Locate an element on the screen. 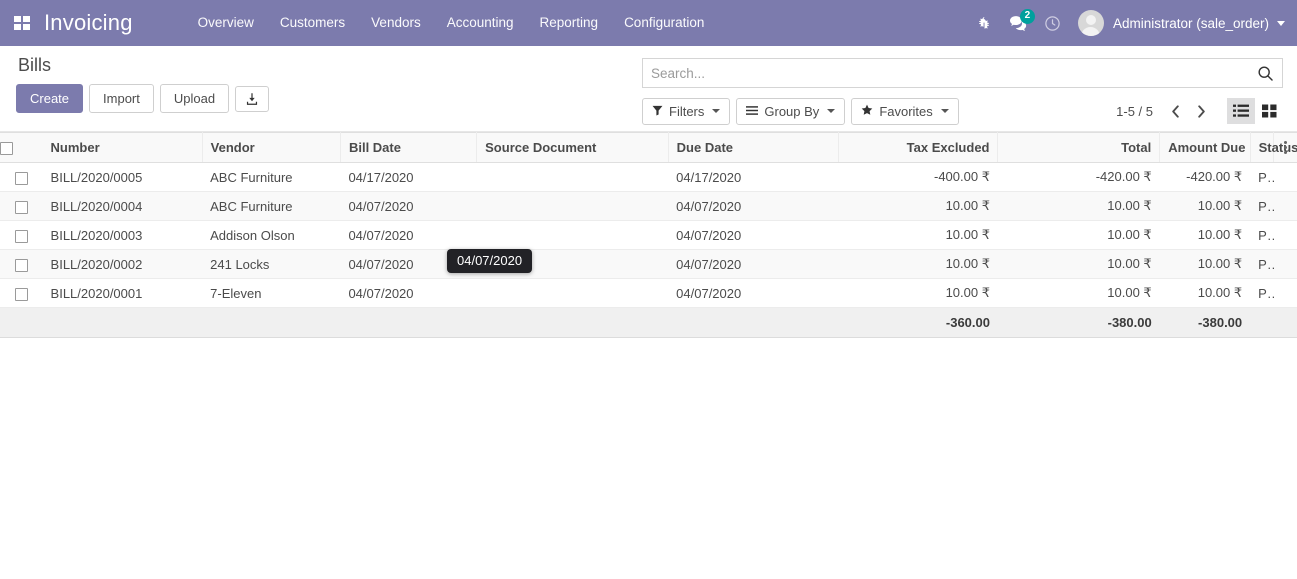 The image size is (1297, 579). import-button: Import is located at coordinates (121, 98).